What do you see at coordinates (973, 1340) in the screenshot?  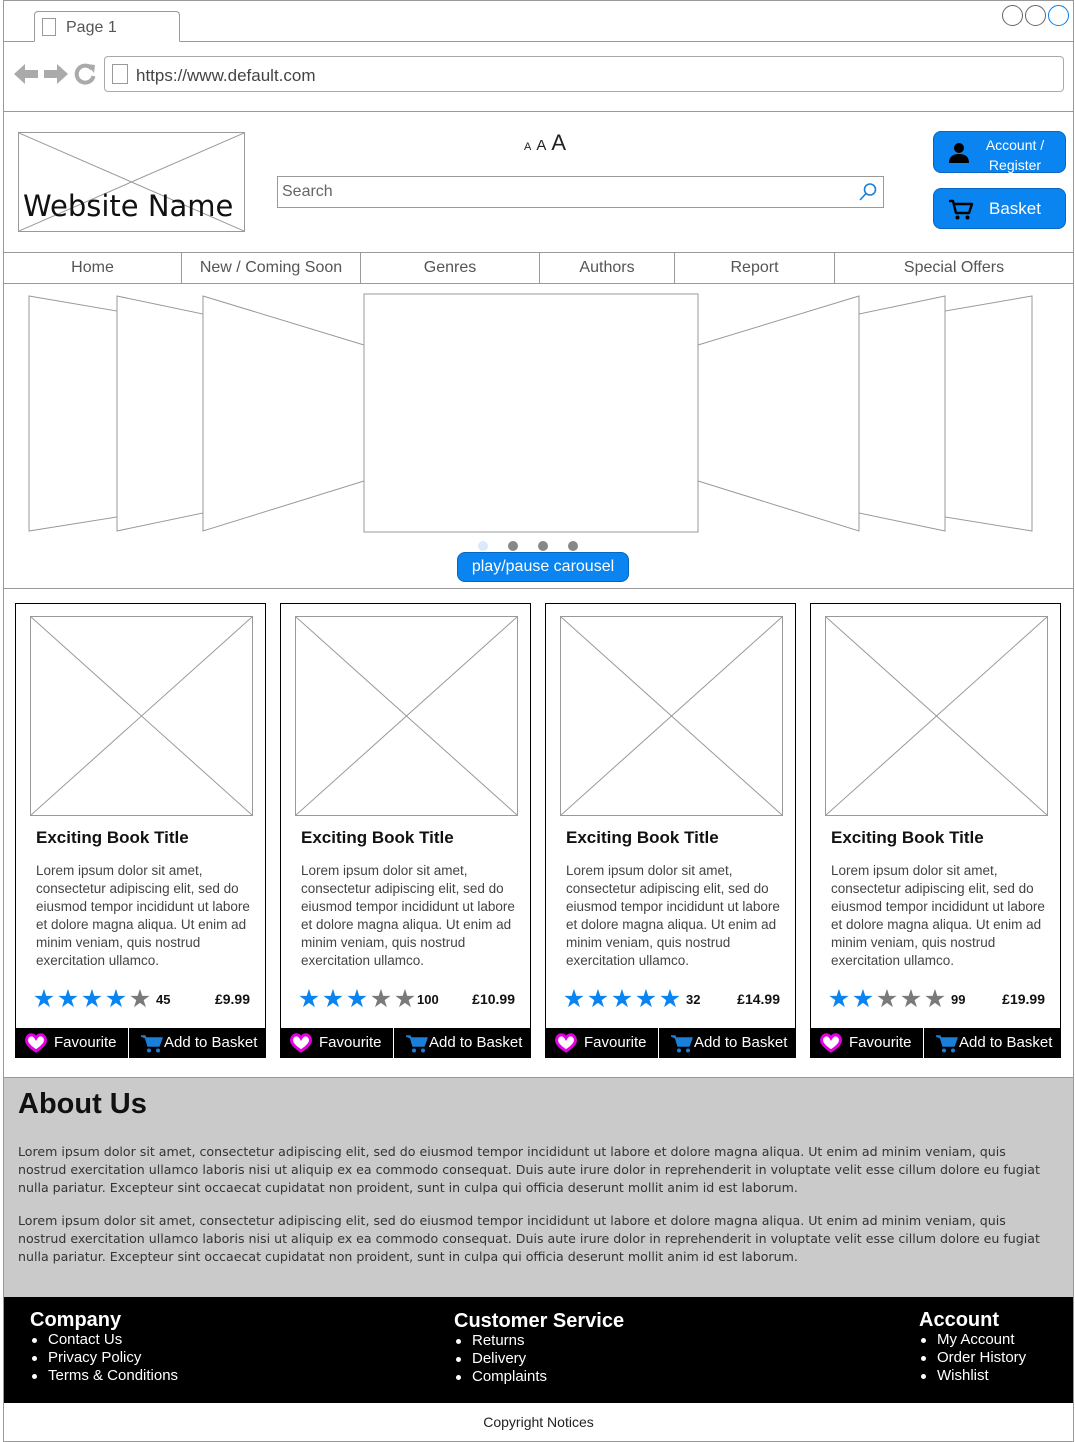 I see `footer-link-my-account: My Account` at bounding box center [973, 1340].